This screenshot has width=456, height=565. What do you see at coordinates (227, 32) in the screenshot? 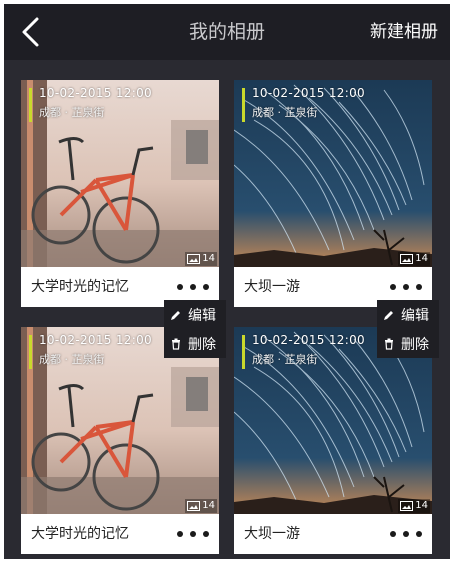
I see `nav-bar: 我的相册 新建相册` at bounding box center [227, 32].